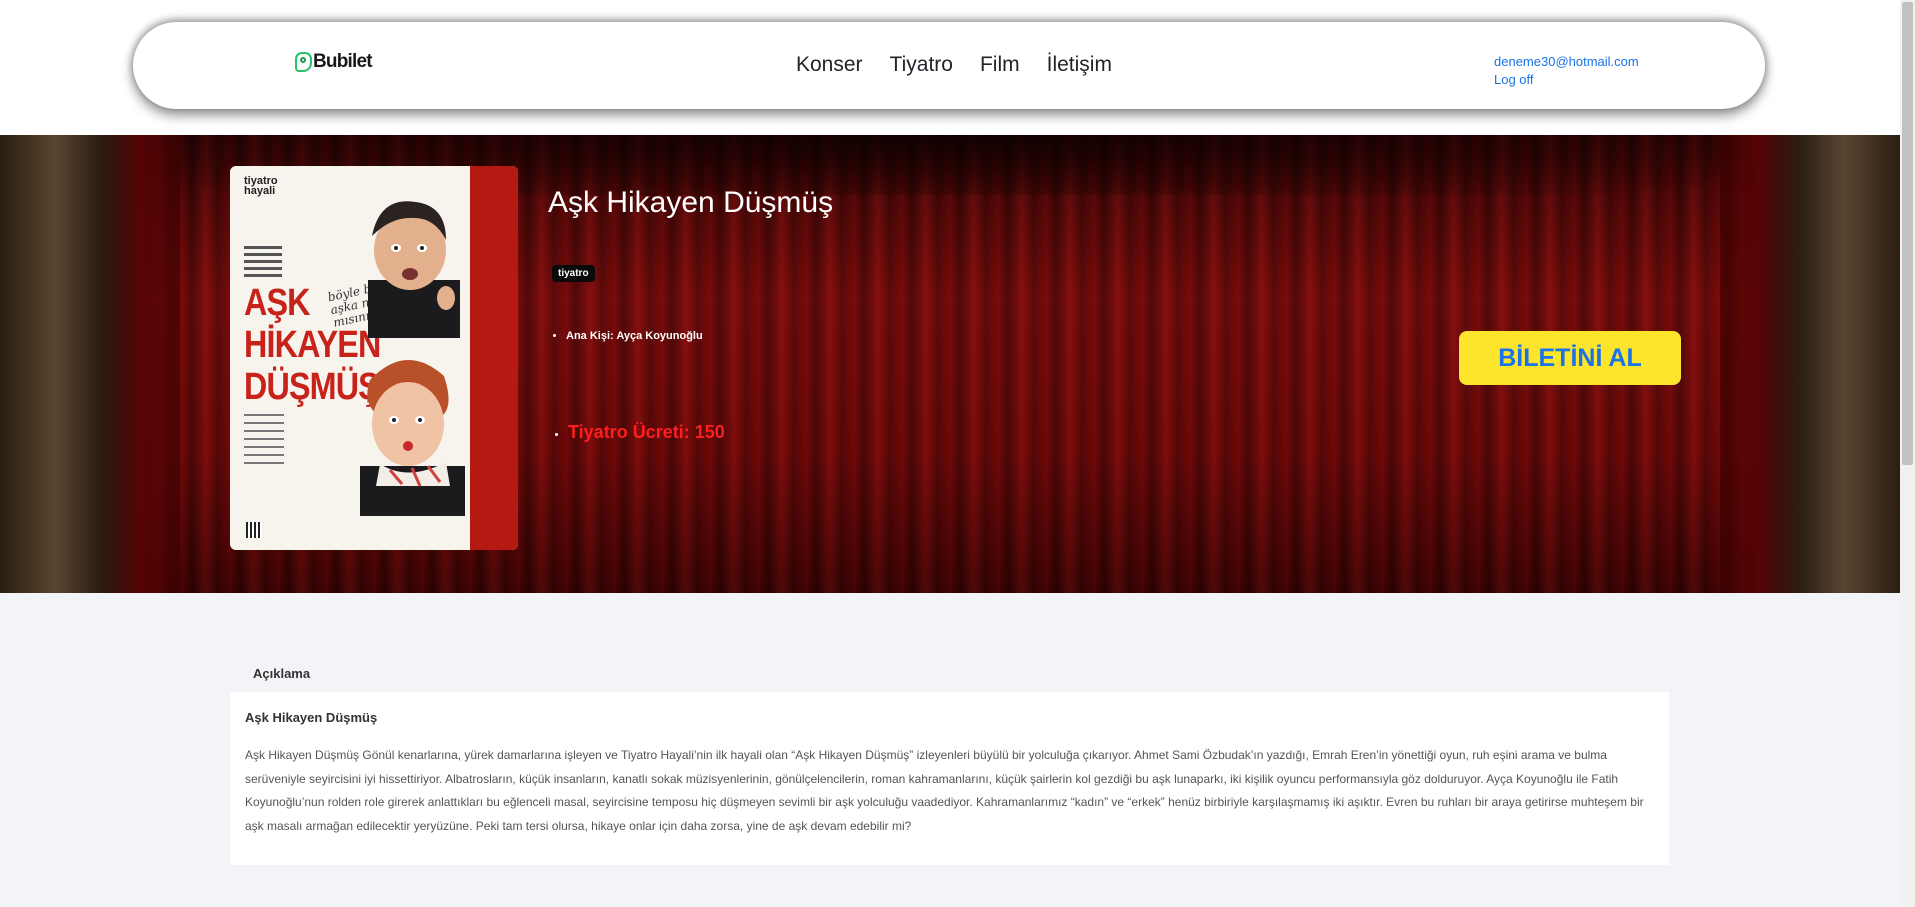 This screenshot has height=907, width=1915. What do you see at coordinates (1830, 364) in the screenshot?
I see `stage-frame-right` at bounding box center [1830, 364].